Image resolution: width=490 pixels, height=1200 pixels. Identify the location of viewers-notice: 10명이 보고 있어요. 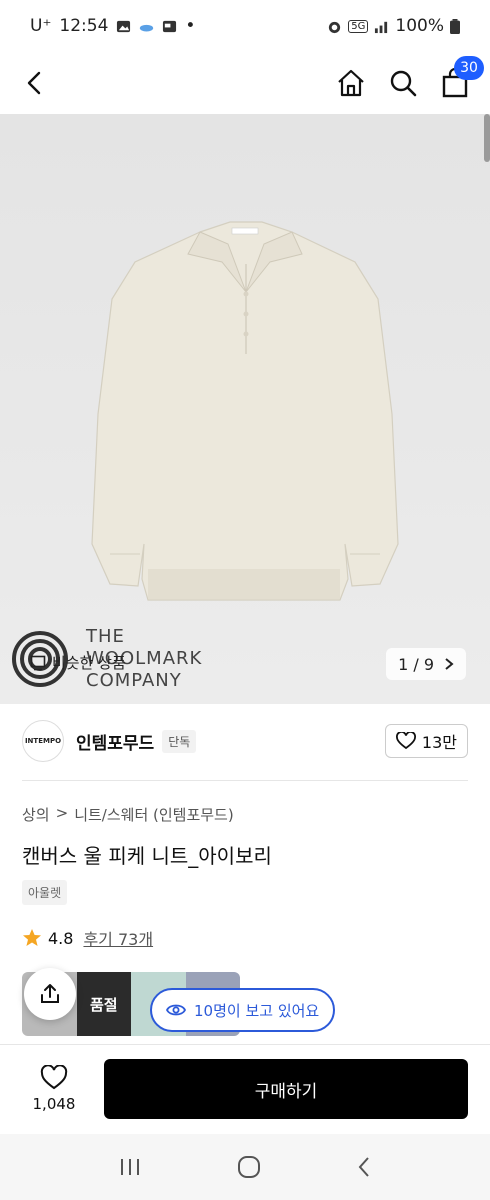
(243, 1010).